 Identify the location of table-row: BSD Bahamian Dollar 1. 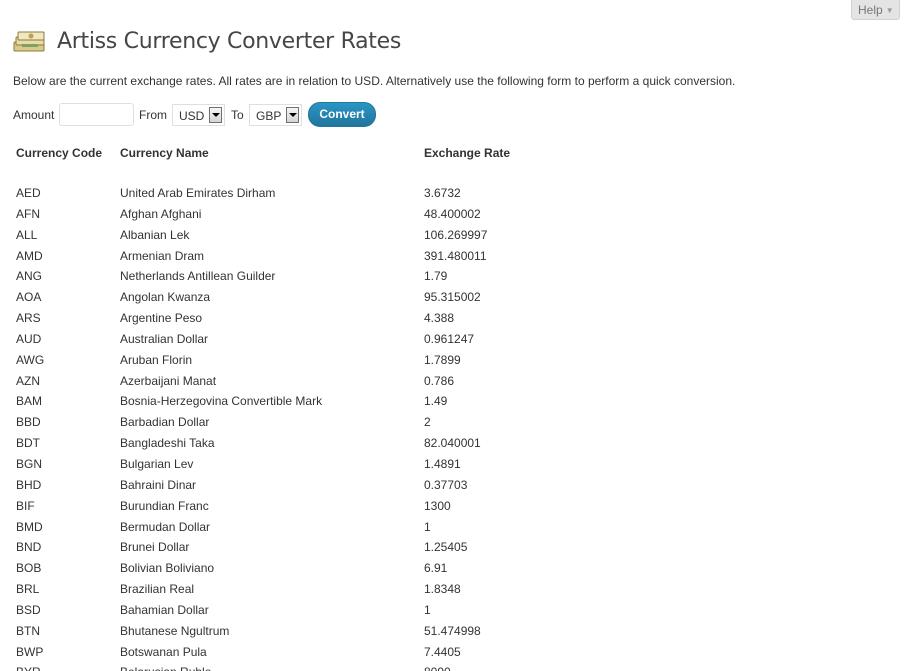
(453, 611).